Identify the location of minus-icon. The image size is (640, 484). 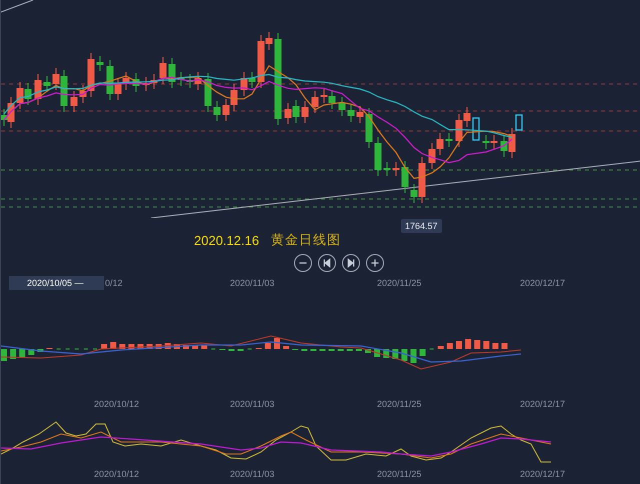
(303, 263).